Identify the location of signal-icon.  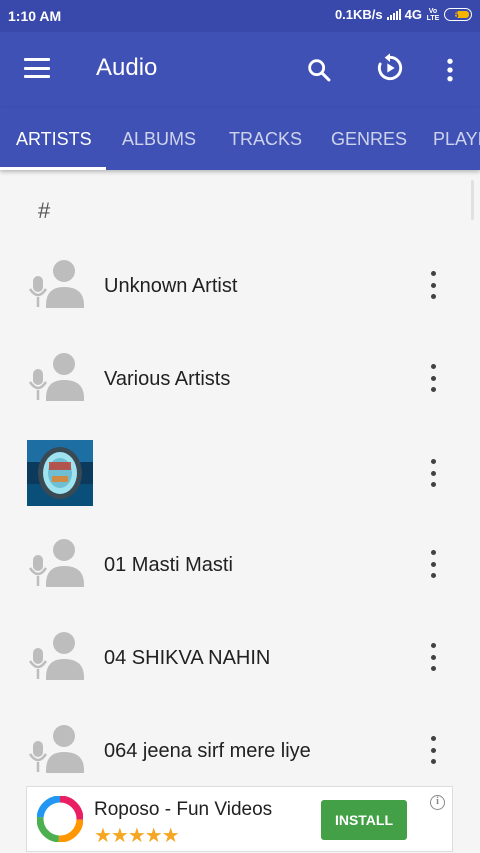
(393, 14).